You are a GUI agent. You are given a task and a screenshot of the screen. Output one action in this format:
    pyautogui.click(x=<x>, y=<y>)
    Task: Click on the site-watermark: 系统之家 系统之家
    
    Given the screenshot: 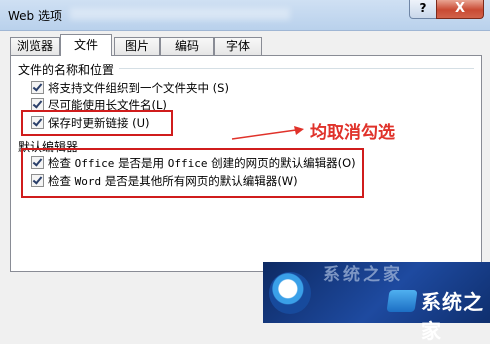 What is the action you would take?
    pyautogui.click(x=376, y=302)
    